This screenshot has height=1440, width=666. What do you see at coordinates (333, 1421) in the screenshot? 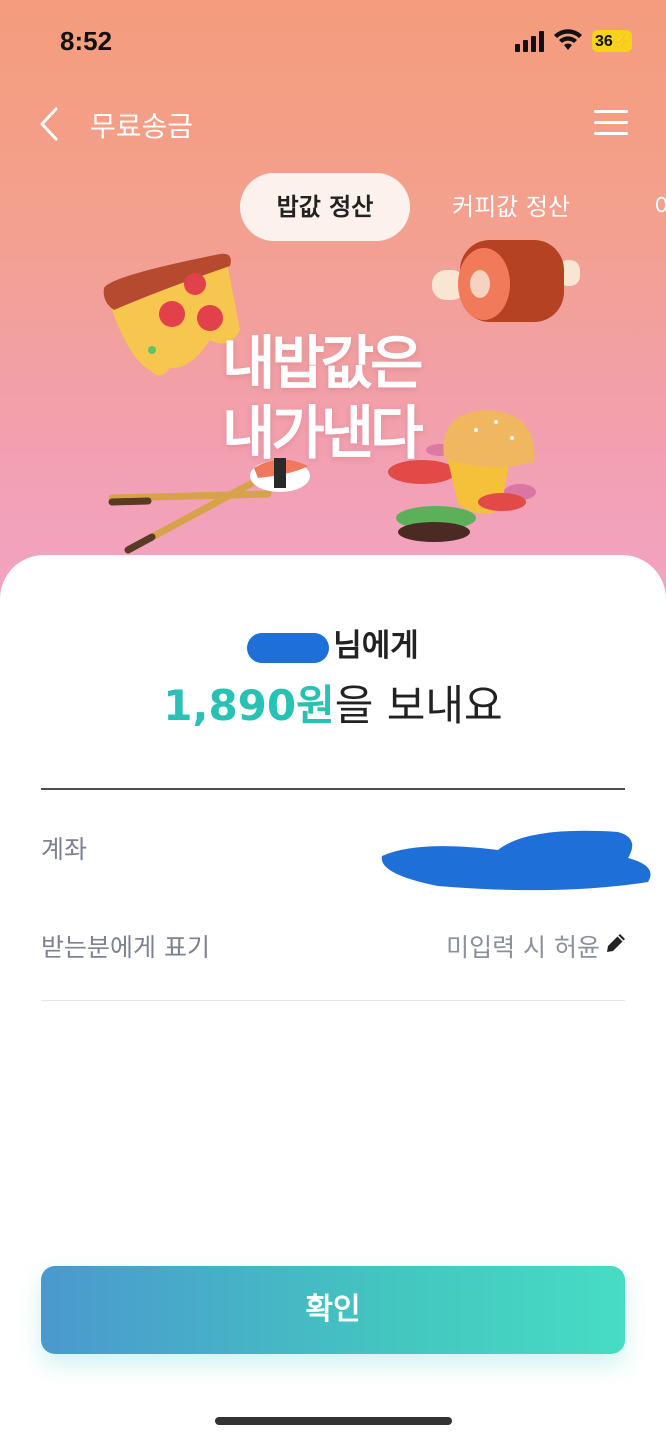
I see `home-indicator` at bounding box center [333, 1421].